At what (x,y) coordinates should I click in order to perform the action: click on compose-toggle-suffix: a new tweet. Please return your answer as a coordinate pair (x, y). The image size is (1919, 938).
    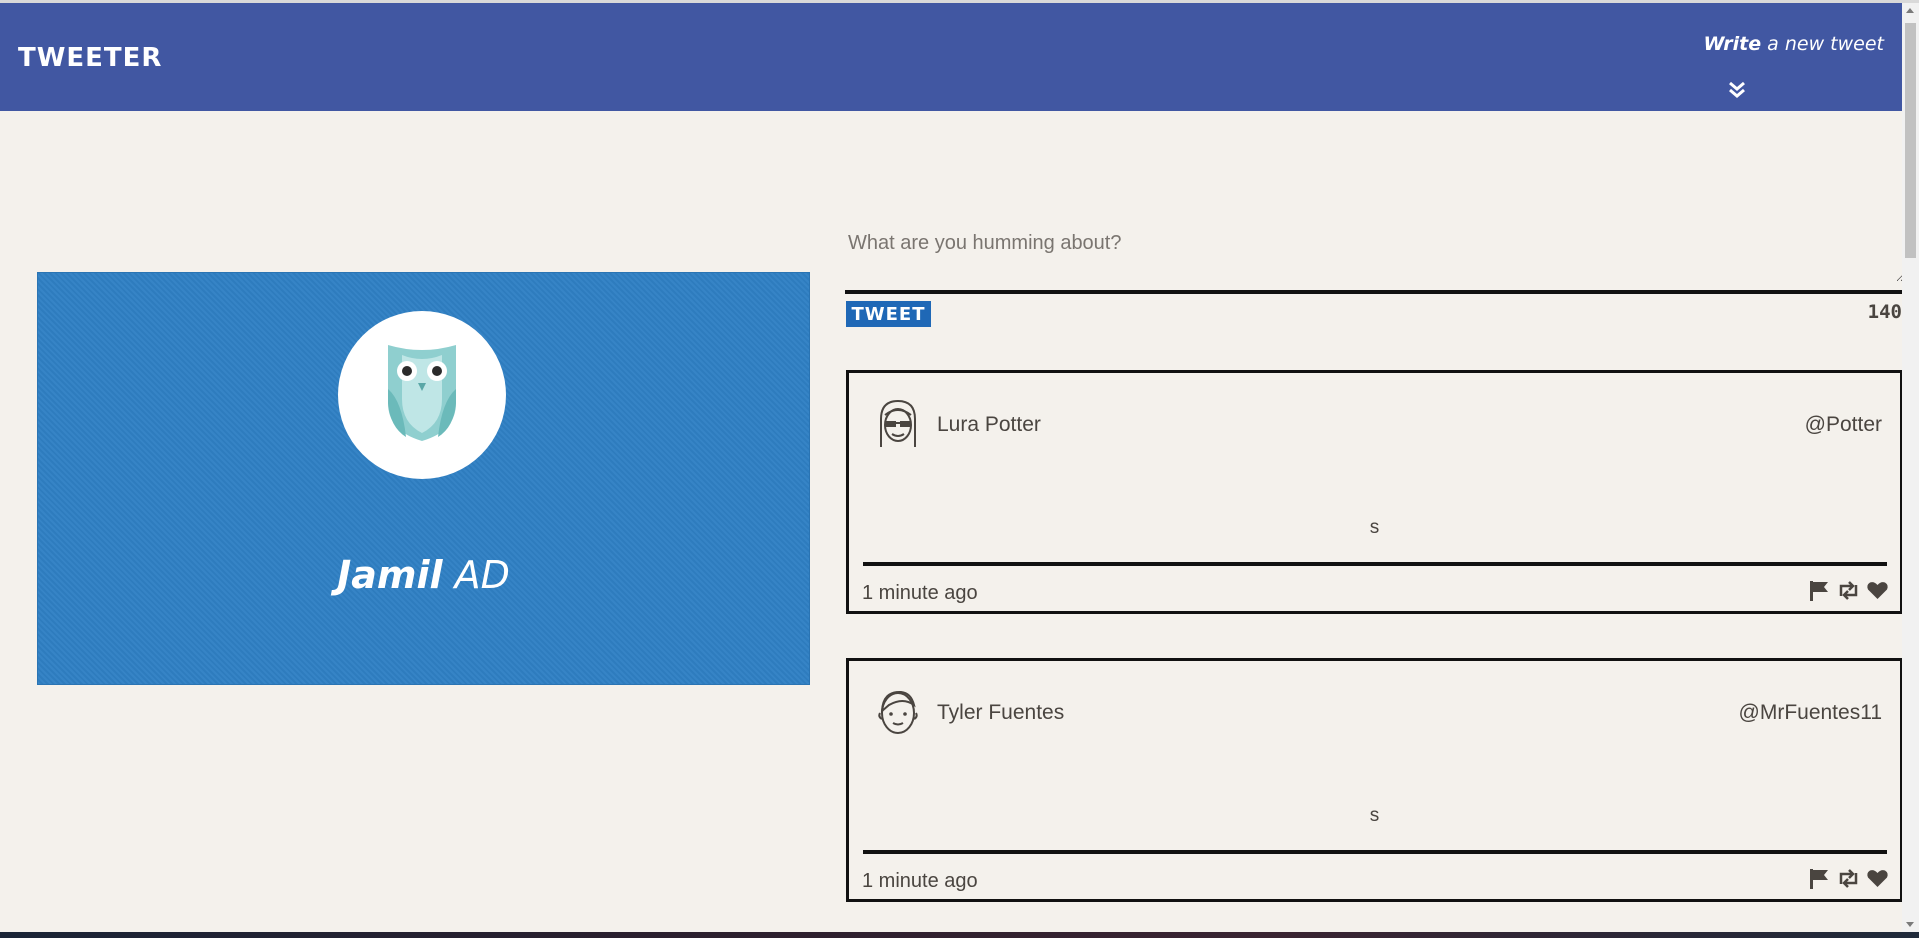
    Looking at the image, I should click on (1822, 44).